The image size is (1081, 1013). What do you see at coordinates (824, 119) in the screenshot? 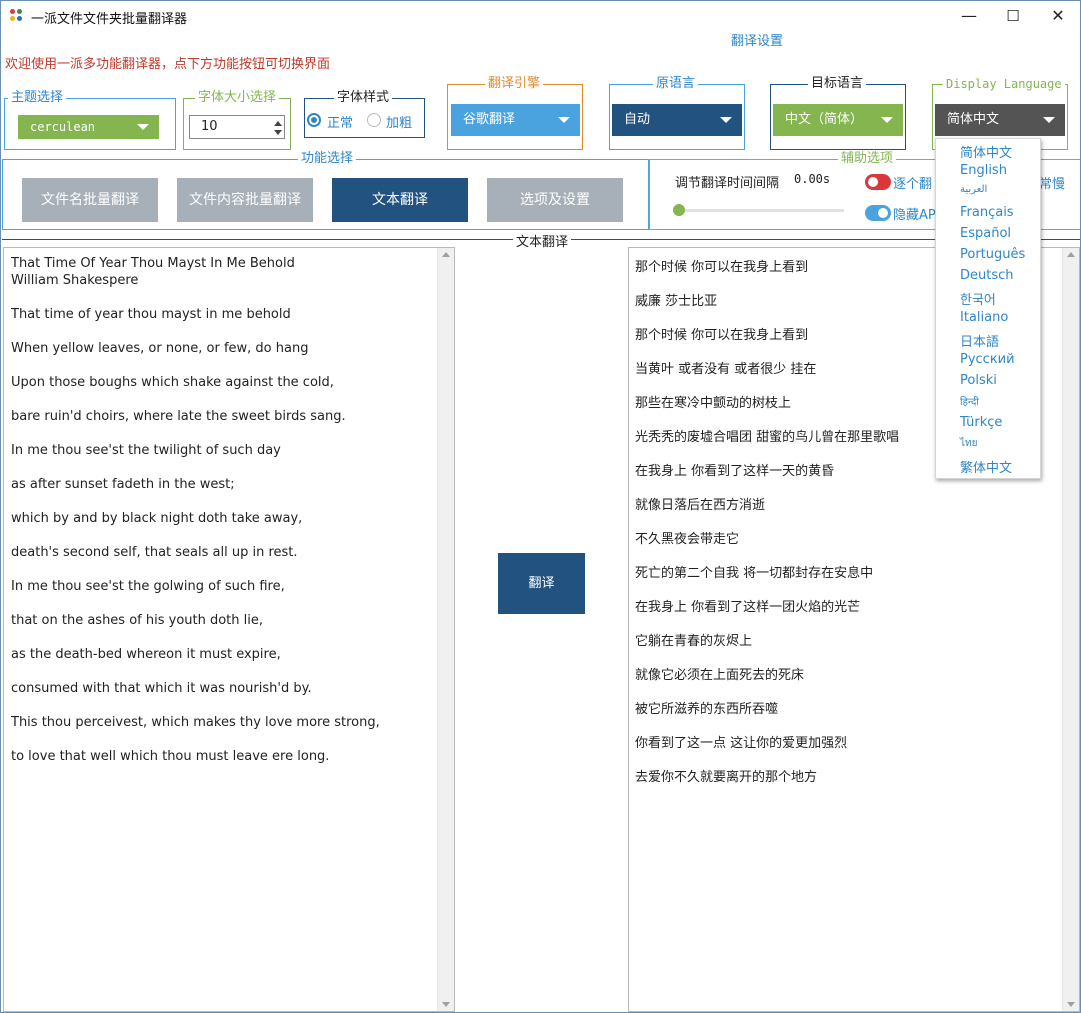
I see `target-lang-value: 中文（简体）` at bounding box center [824, 119].